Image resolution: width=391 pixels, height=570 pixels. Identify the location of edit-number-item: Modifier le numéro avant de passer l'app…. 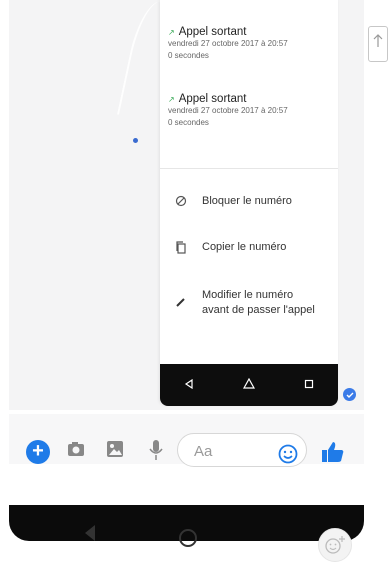
(249, 303).